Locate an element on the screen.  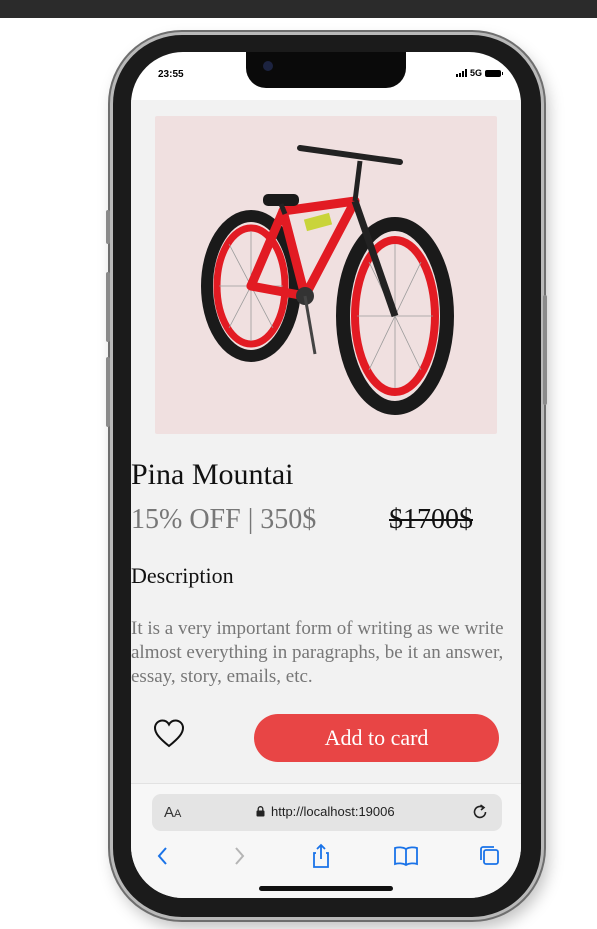
address-bar: AA http://localhost:19006 is located at coordinates (327, 812).